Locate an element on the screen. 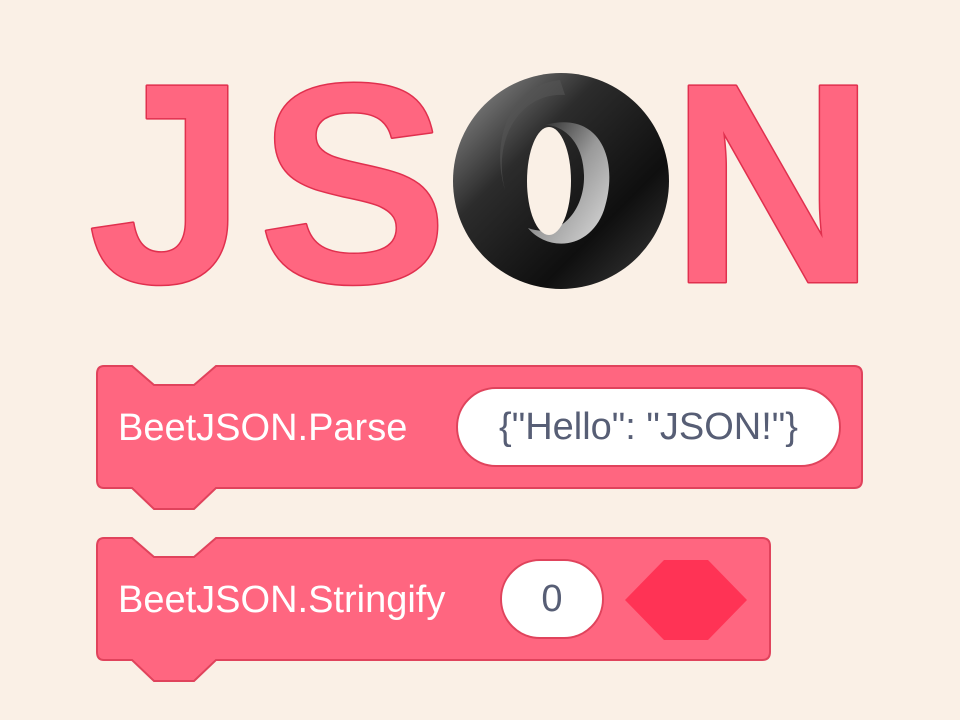 The image size is (960, 720). logo-letter-j: J is located at coordinates (167, 177).